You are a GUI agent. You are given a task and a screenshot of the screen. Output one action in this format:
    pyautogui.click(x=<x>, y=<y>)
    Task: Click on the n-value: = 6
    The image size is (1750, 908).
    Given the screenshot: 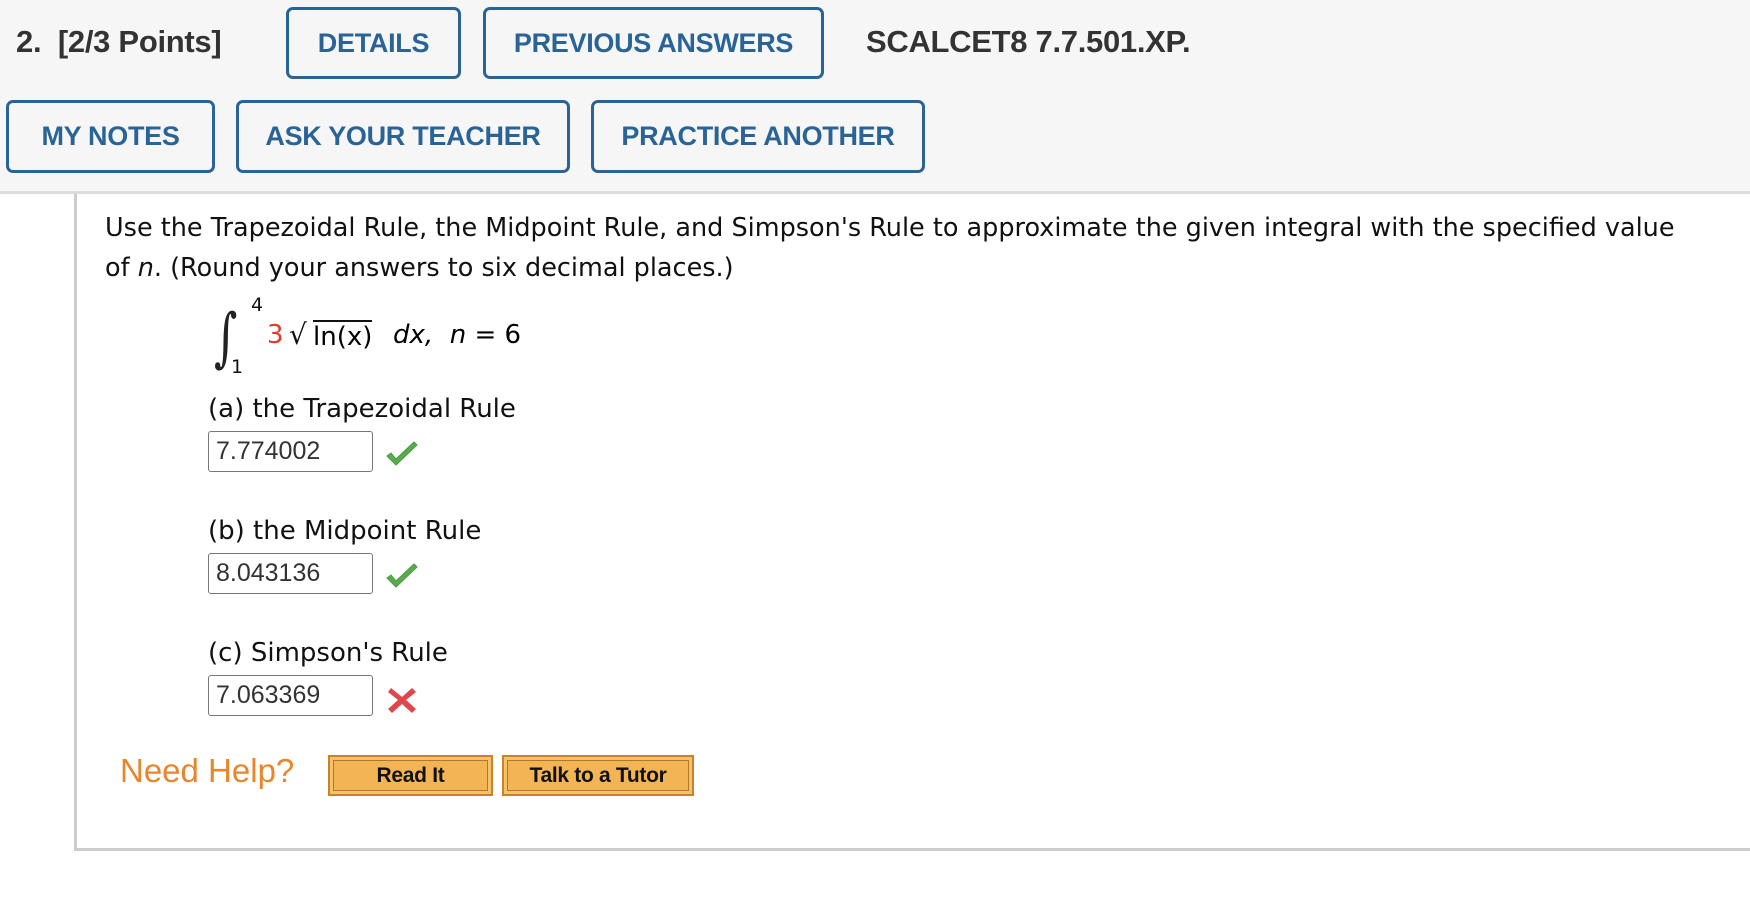 What is the action you would take?
    pyautogui.click(x=498, y=335)
    